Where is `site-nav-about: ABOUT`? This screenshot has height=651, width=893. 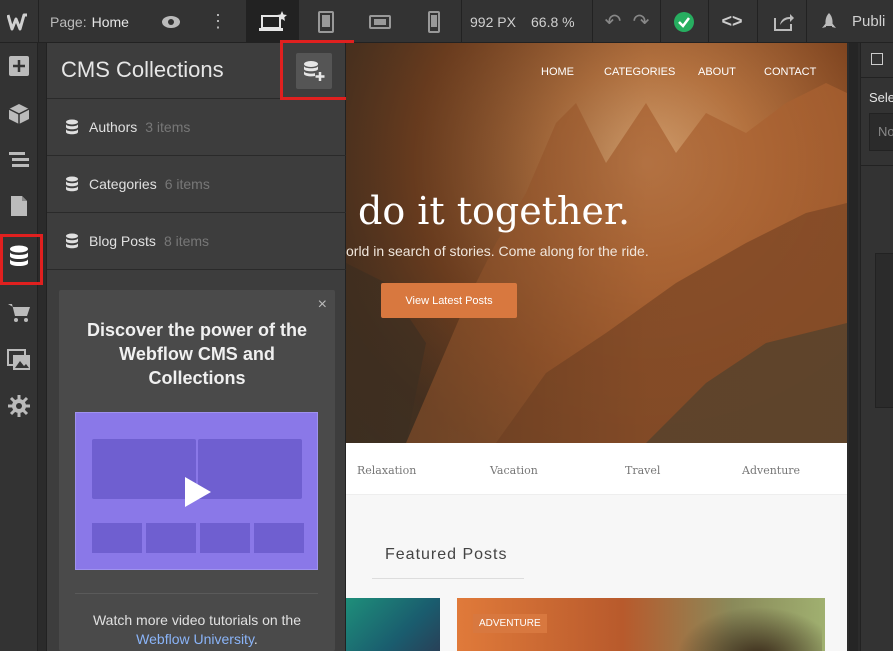
site-nav-about: ABOUT is located at coordinates (717, 72).